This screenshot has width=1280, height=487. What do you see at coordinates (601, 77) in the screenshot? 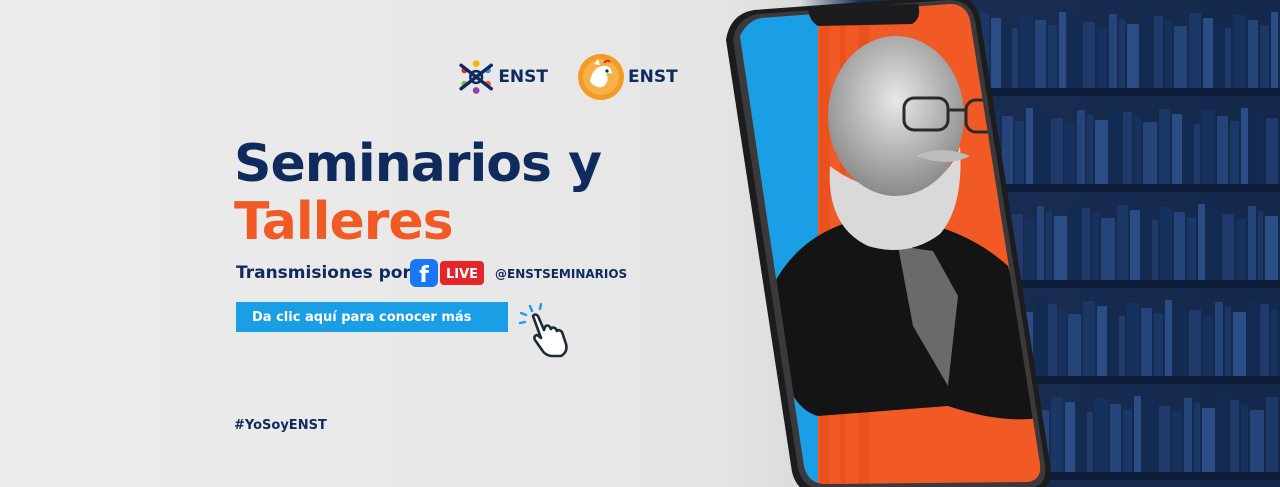
I see `enst-mascot-icon` at bounding box center [601, 77].